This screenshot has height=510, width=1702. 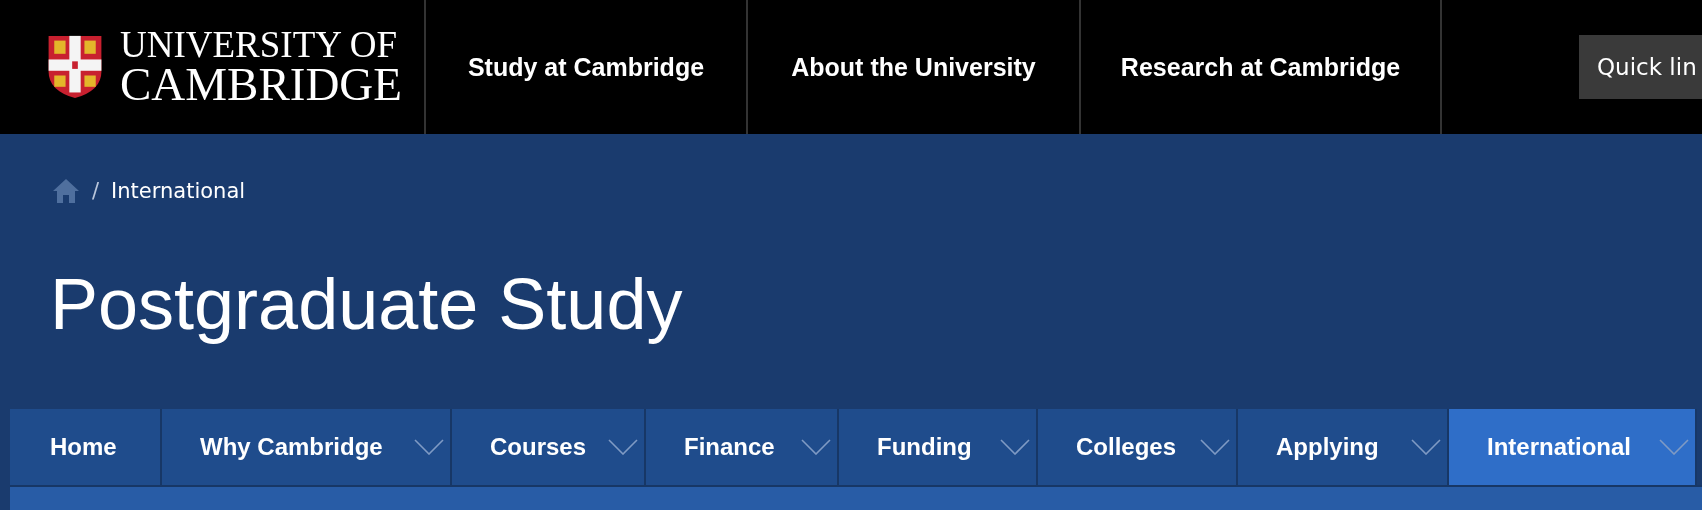 I want to click on header-link: Study at Cambridge, so click(x=587, y=67).